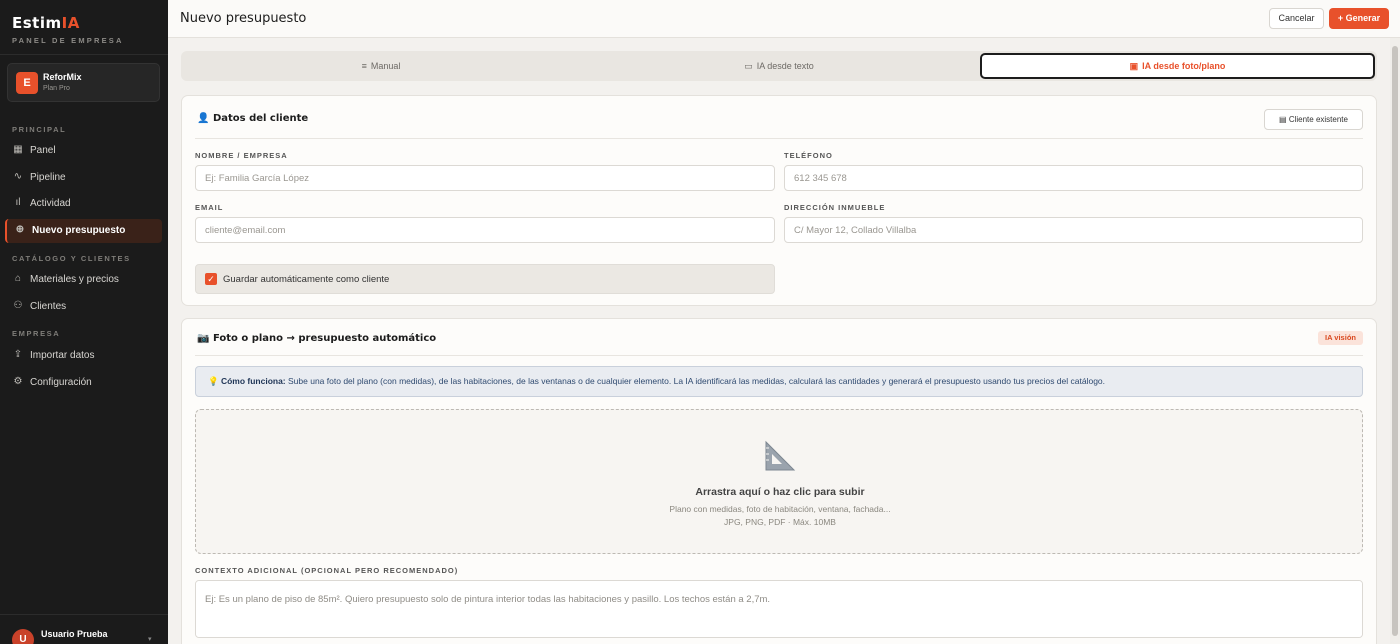 The width and height of the screenshot is (1400, 644). Describe the element at coordinates (205, 338) in the screenshot. I see `camera-icon: 📷` at that location.